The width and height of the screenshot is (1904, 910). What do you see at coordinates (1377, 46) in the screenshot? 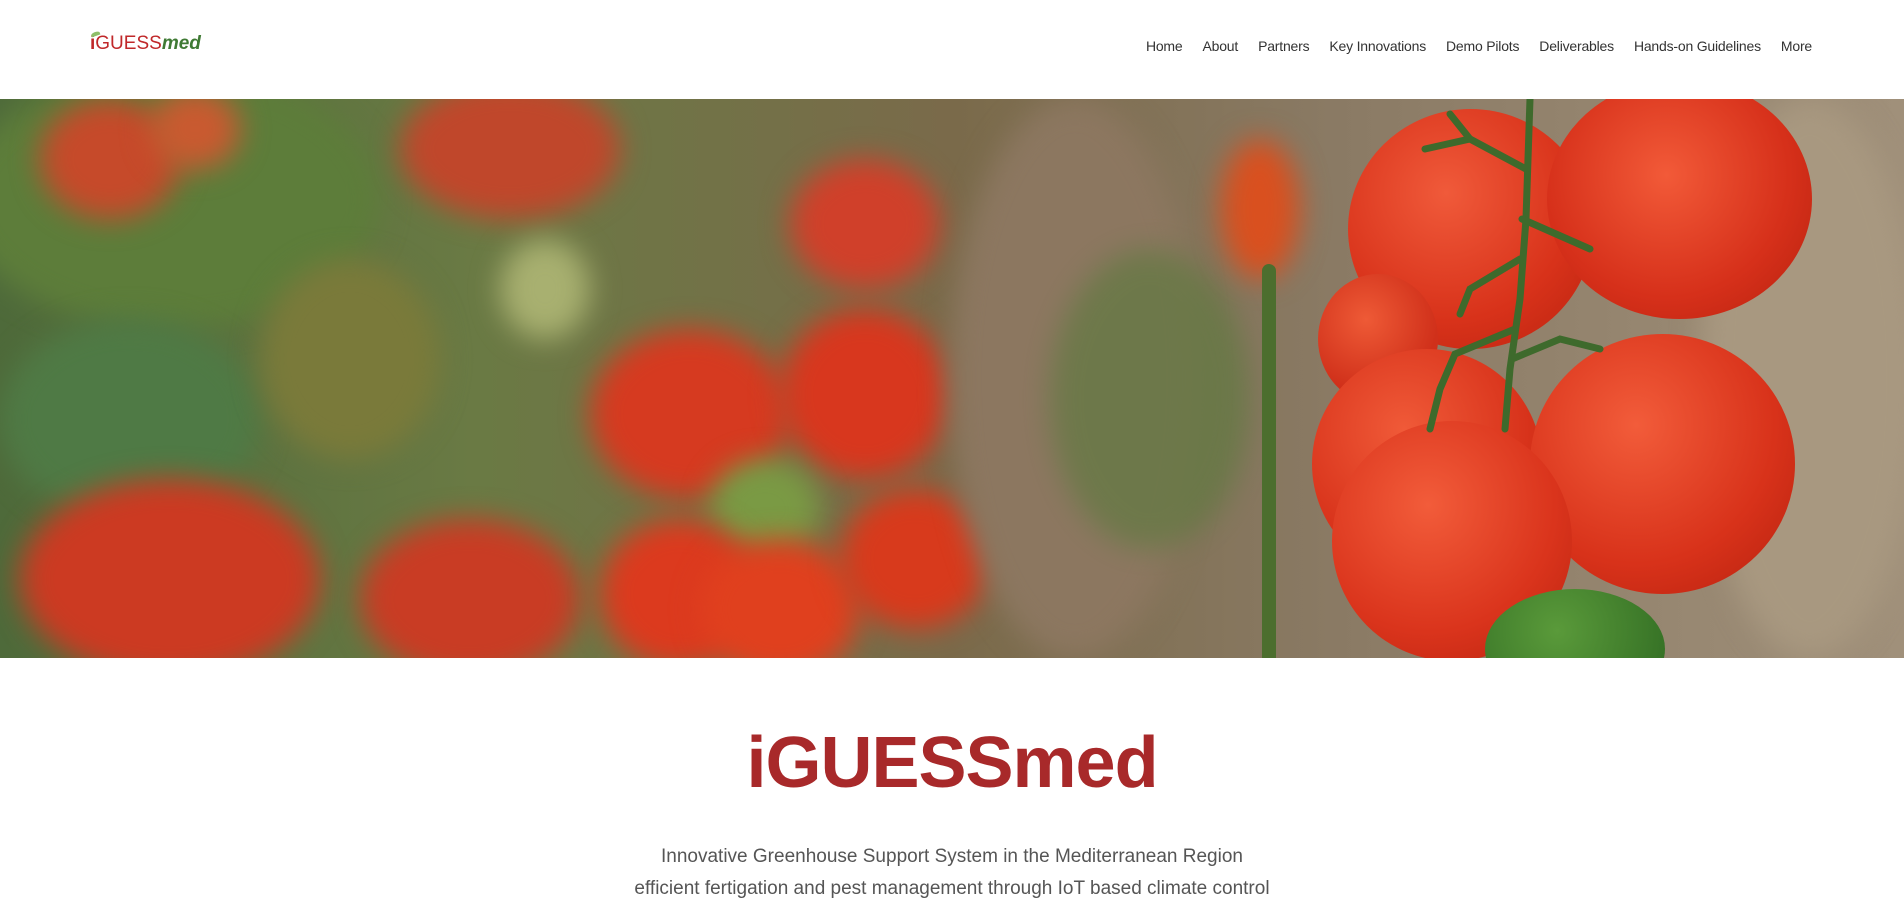
I see `nav-key-innovations: Key Innovations` at bounding box center [1377, 46].